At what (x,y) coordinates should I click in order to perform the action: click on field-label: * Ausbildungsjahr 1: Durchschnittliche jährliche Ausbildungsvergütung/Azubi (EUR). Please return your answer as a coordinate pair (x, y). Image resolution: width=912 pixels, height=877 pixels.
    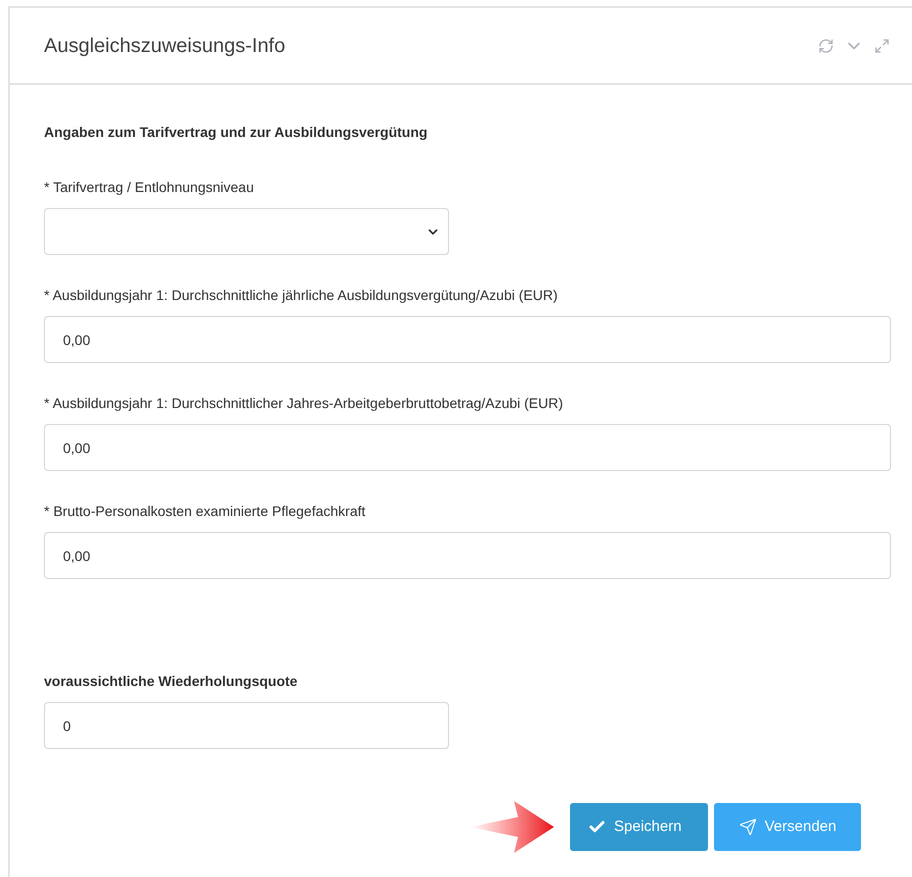
    Looking at the image, I should click on (301, 295).